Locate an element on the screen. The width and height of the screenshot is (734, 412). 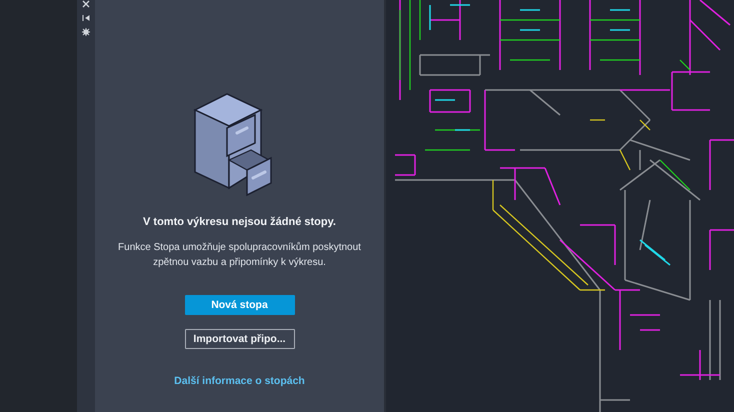
settings-icon is located at coordinates (86, 32).